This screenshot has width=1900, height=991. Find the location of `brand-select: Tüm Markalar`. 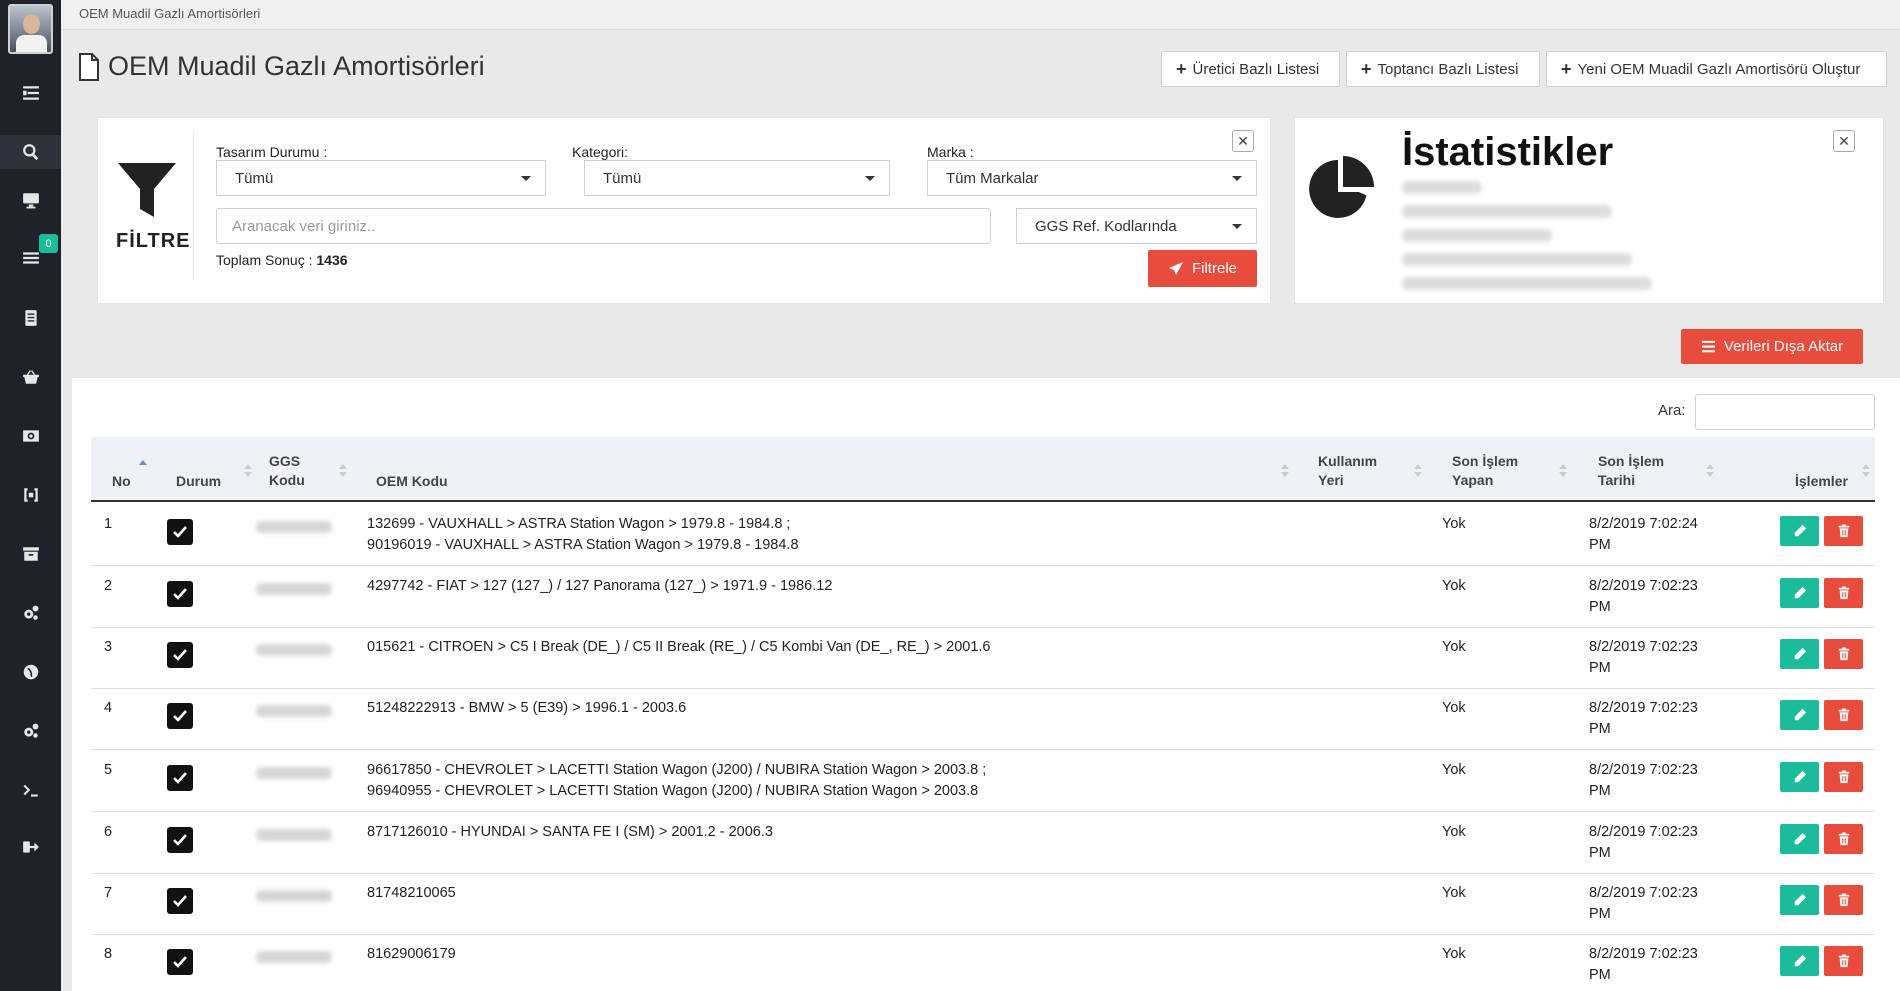

brand-select: Tüm Markalar is located at coordinates (1092, 178).